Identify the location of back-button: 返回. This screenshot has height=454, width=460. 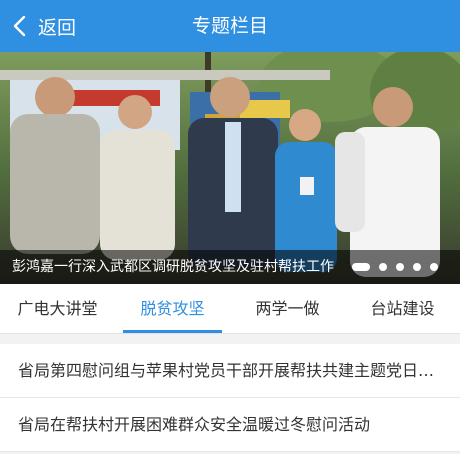
(43, 26).